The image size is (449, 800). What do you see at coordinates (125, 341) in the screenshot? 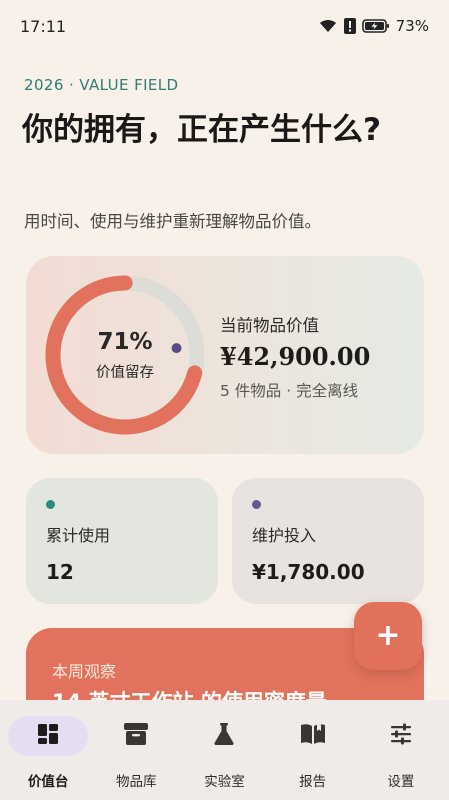
I see `retention-percent: 71%` at bounding box center [125, 341].